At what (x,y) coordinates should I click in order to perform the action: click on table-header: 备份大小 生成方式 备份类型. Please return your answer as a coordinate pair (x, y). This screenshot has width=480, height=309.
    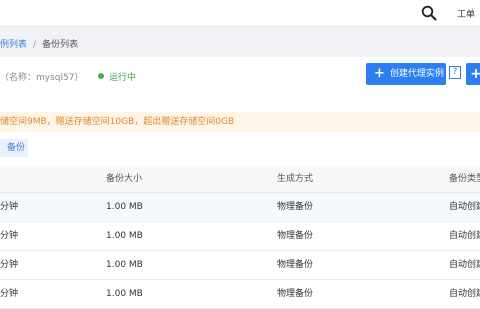
    Looking at the image, I should click on (240, 179).